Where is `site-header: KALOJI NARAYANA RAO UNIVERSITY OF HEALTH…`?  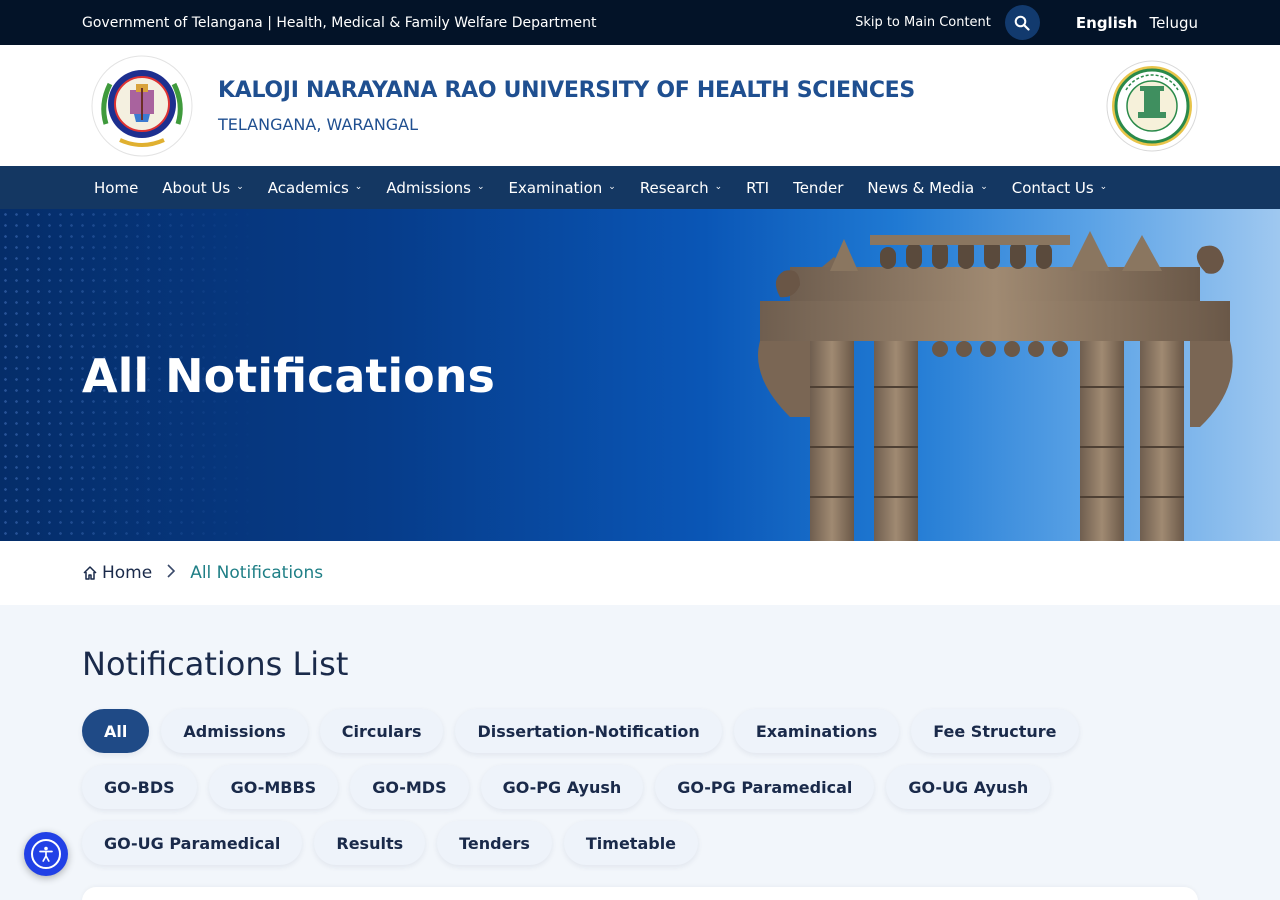
site-header: KALOJI NARAYANA RAO UNIVERSITY OF HEALTH… is located at coordinates (640, 105).